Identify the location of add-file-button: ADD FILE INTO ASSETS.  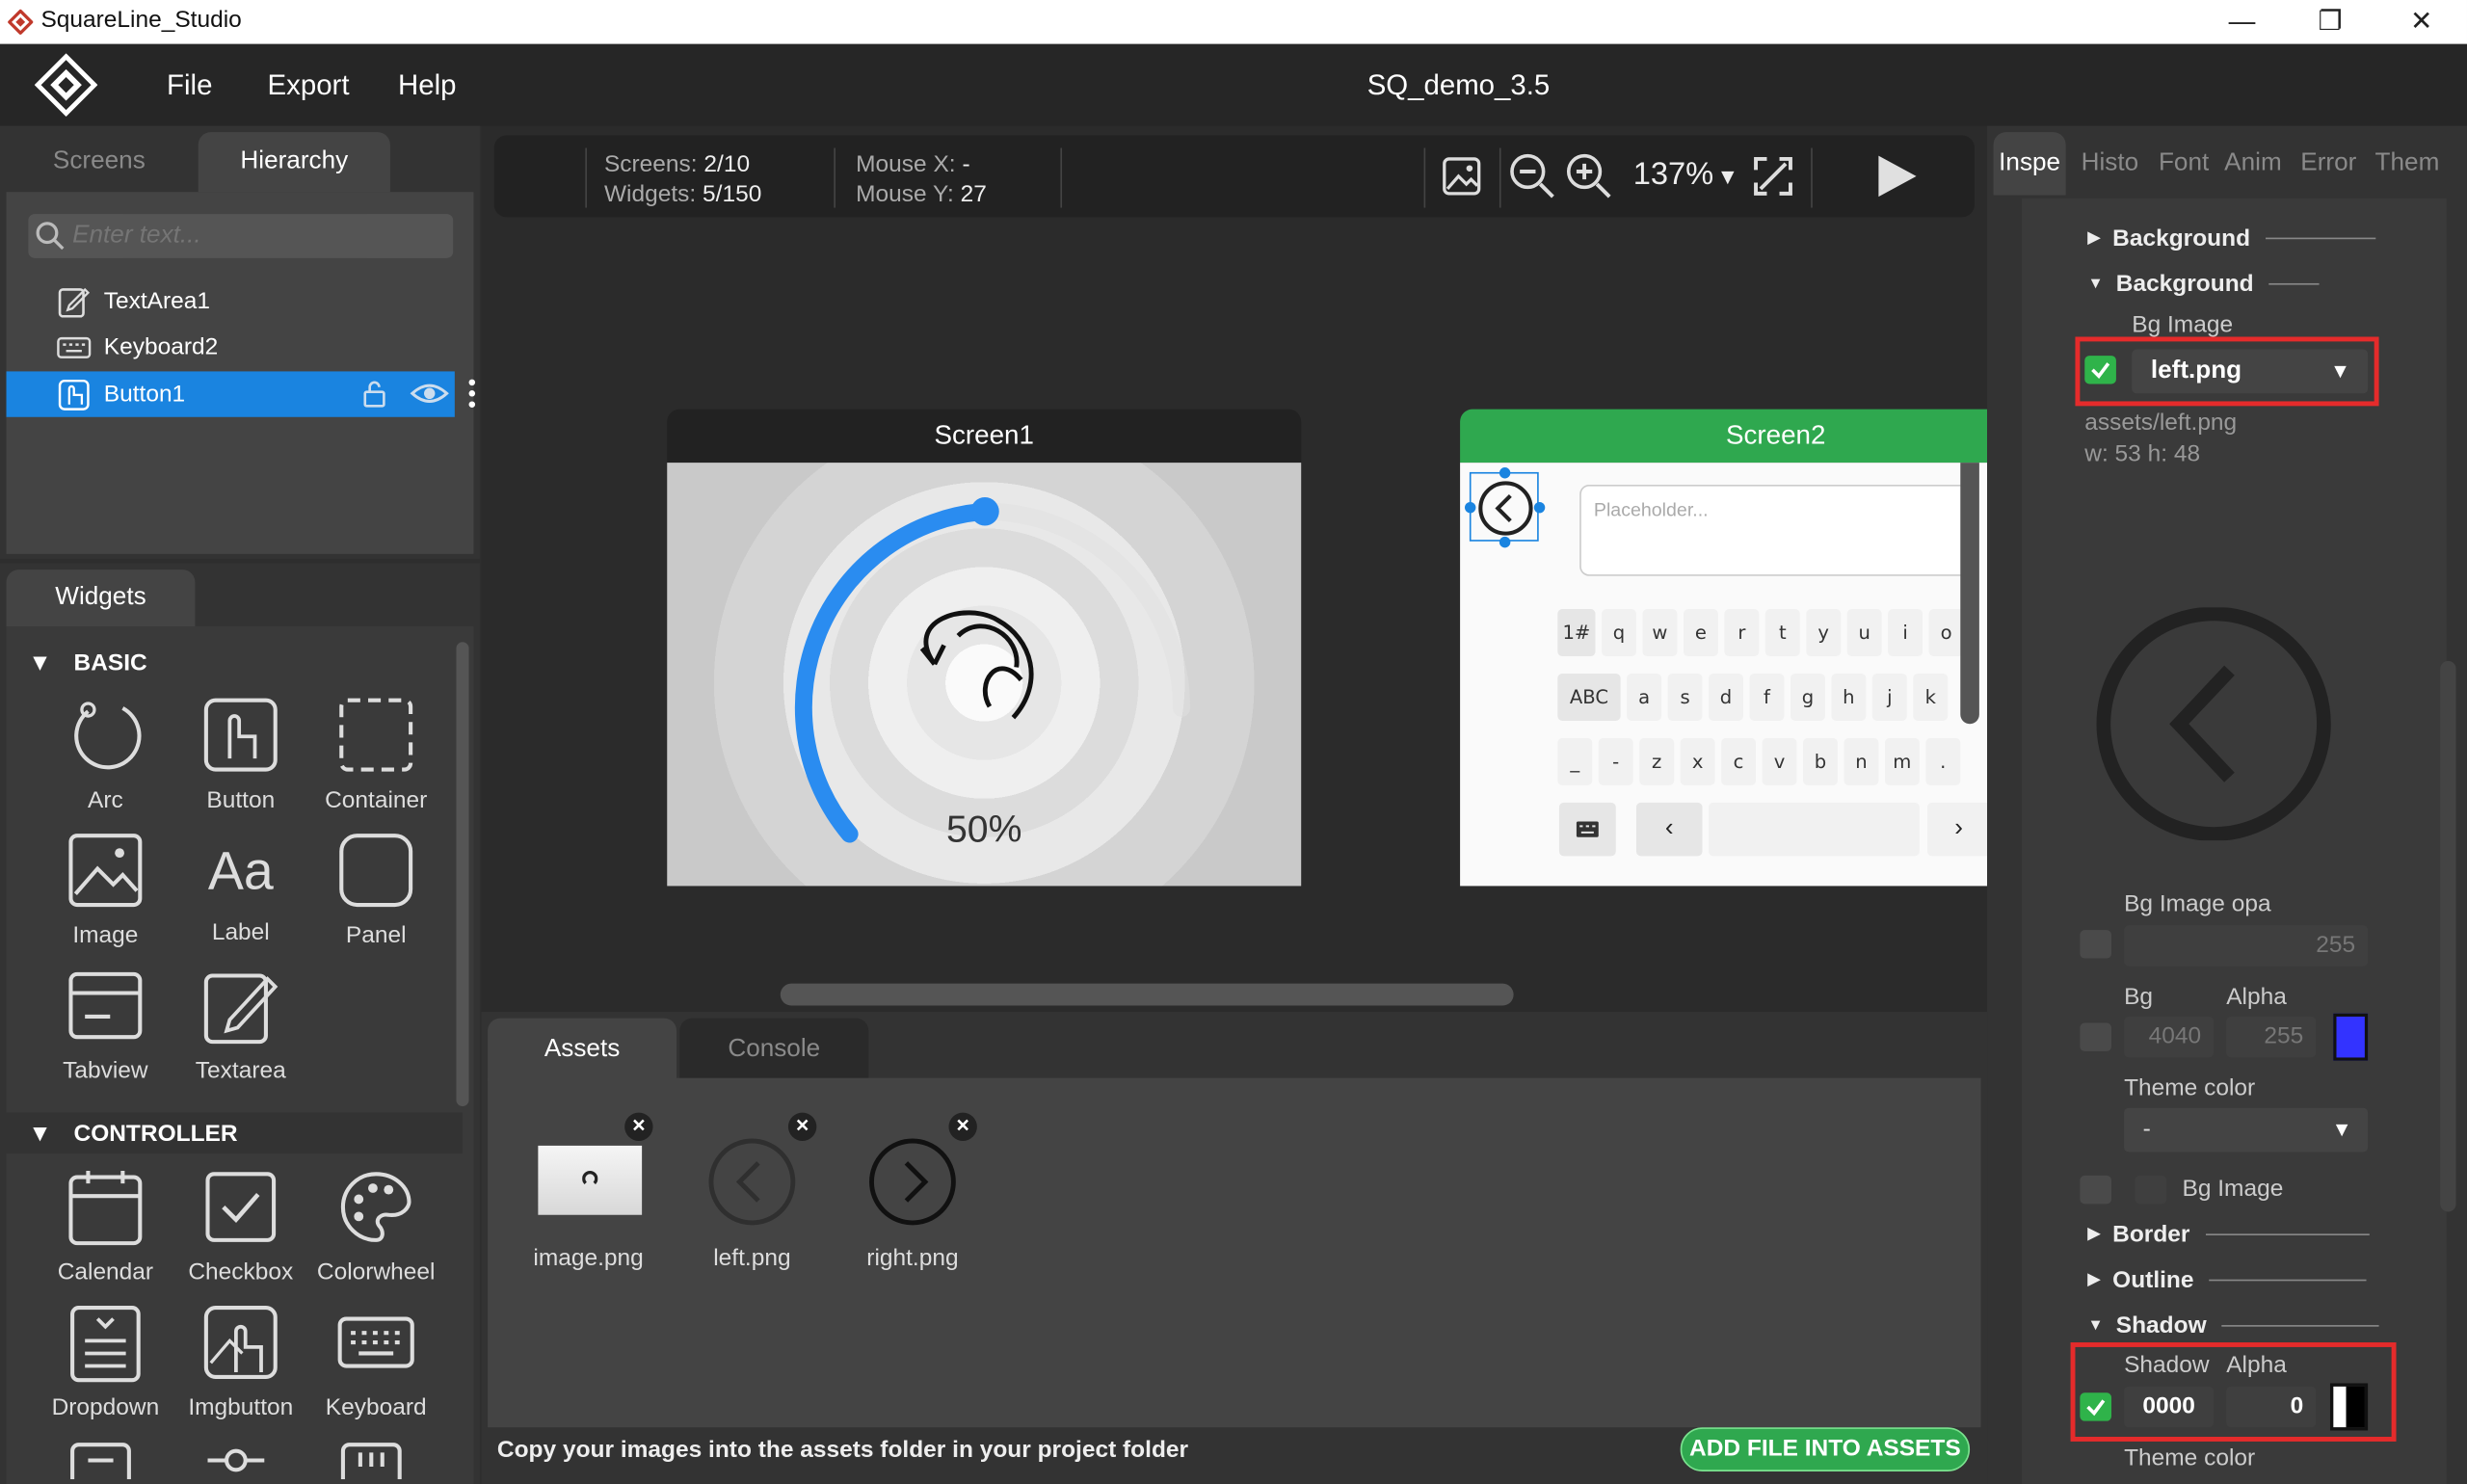
(1825, 1449).